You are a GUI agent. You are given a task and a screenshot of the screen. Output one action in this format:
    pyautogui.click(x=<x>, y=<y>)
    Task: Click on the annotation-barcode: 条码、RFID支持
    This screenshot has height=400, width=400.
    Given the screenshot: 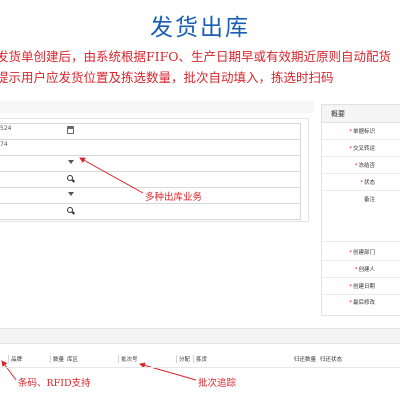 What is the action you would take?
    pyautogui.click(x=54, y=383)
    